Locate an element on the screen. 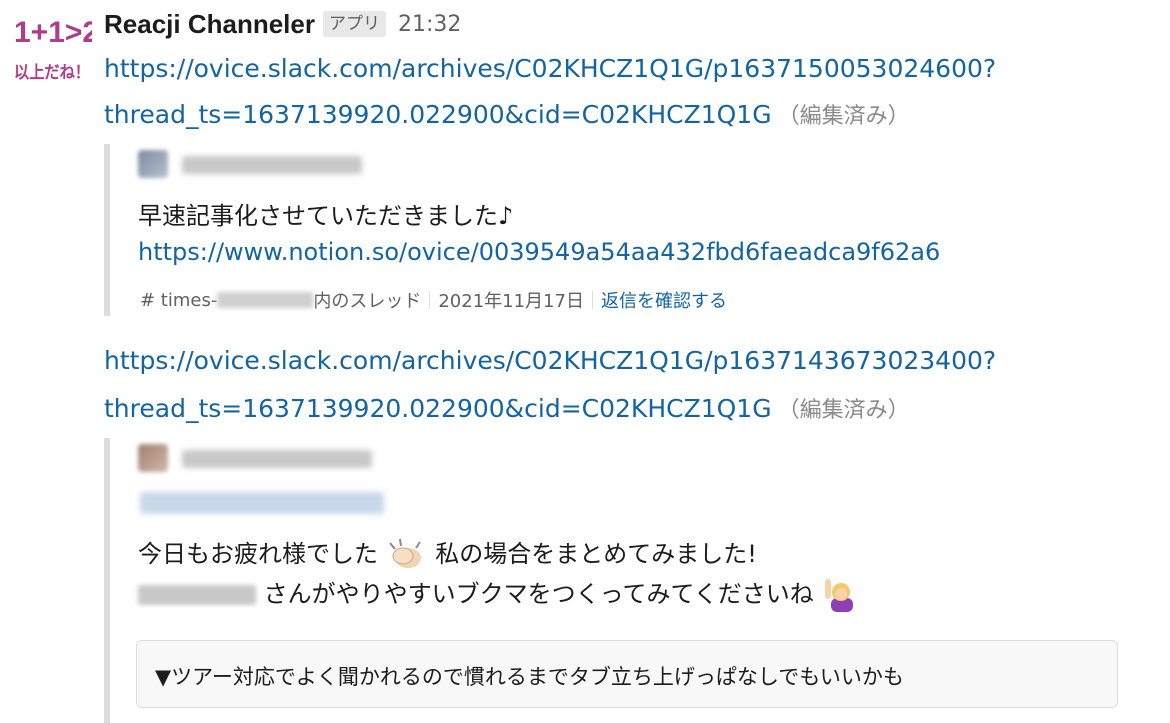 The width and height of the screenshot is (1170, 723). quote-text: 早速記事化させていただきました♪ is located at coordinates (326, 216).